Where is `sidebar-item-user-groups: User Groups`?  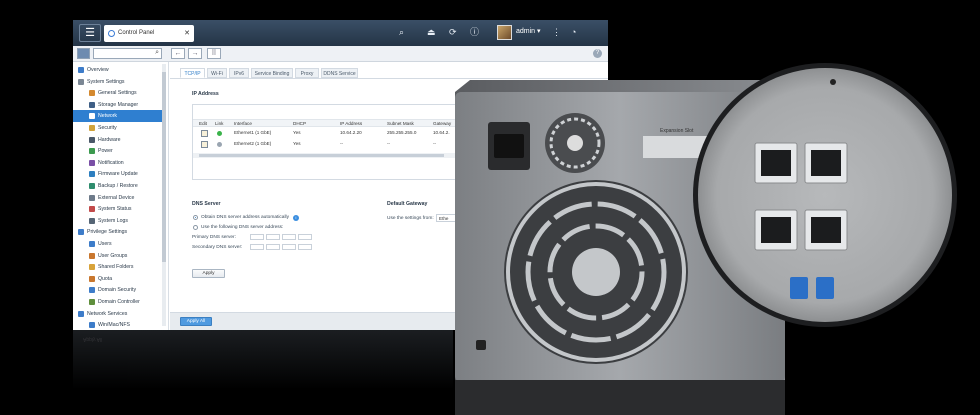 sidebar-item-user-groups: User Groups is located at coordinates (119, 256).